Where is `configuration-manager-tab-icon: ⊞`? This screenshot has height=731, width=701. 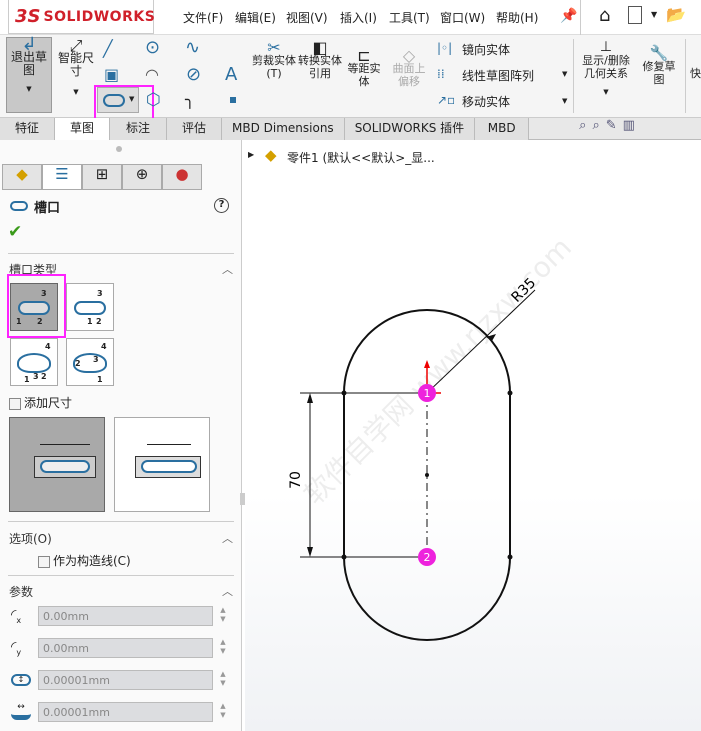 configuration-manager-tab-icon: ⊞ is located at coordinates (102, 177).